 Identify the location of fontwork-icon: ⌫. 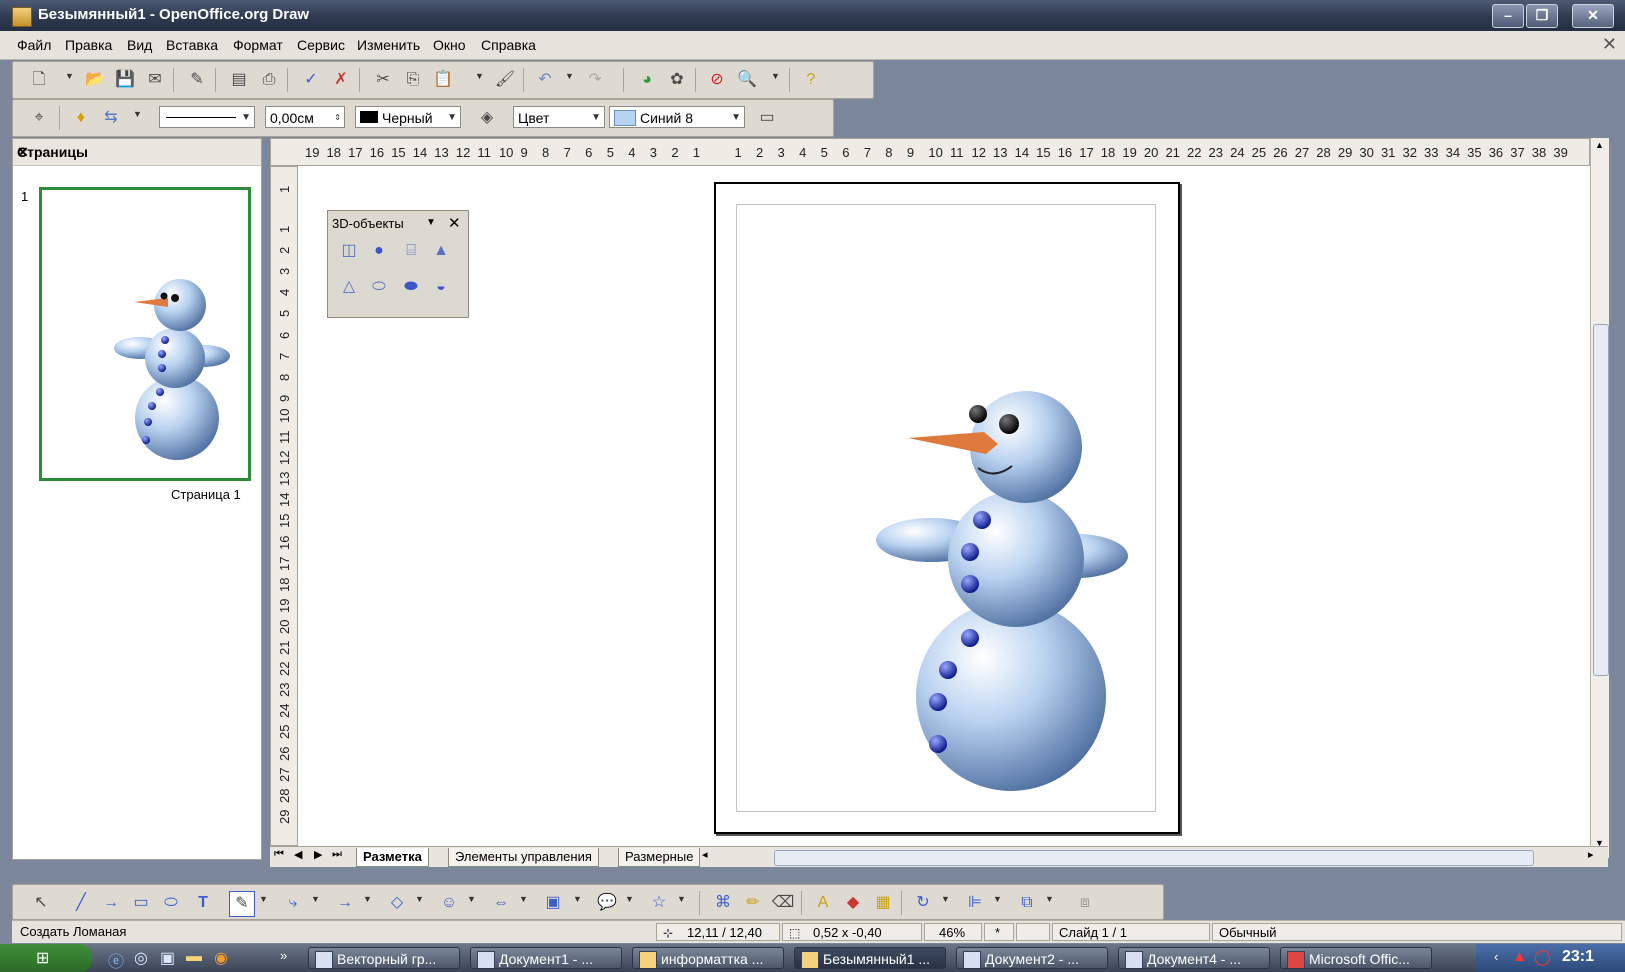
(783, 903).